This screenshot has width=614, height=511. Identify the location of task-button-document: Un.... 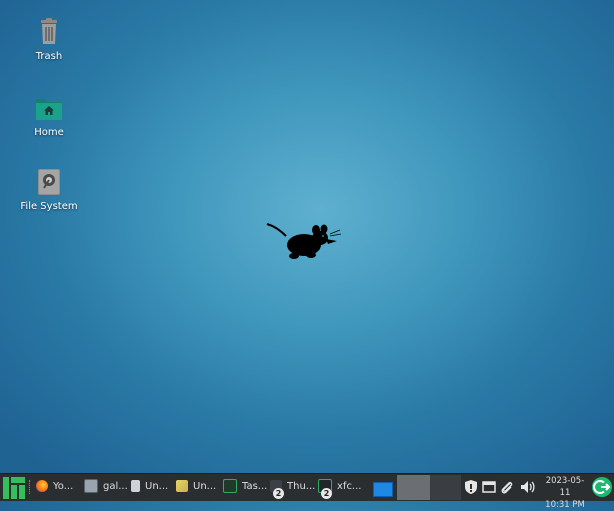
(153, 487).